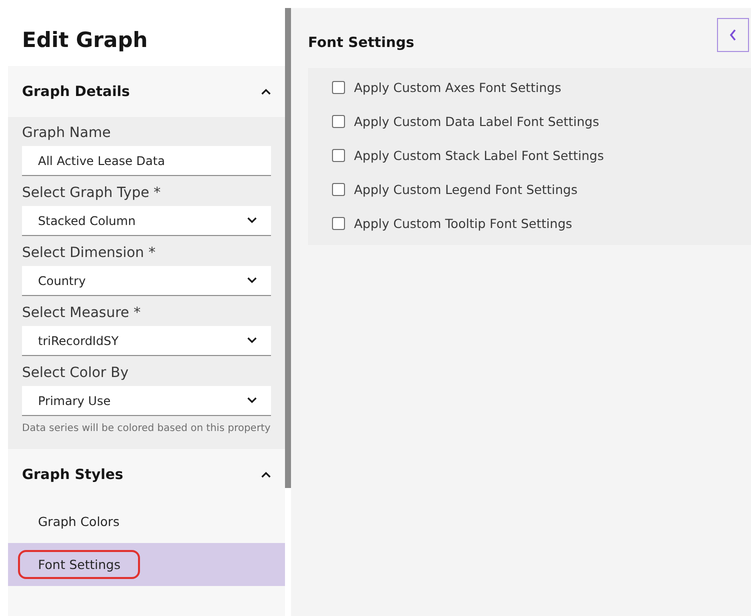 This screenshot has height=616, width=751. I want to click on panel-title: Edit Graph, so click(85, 40).